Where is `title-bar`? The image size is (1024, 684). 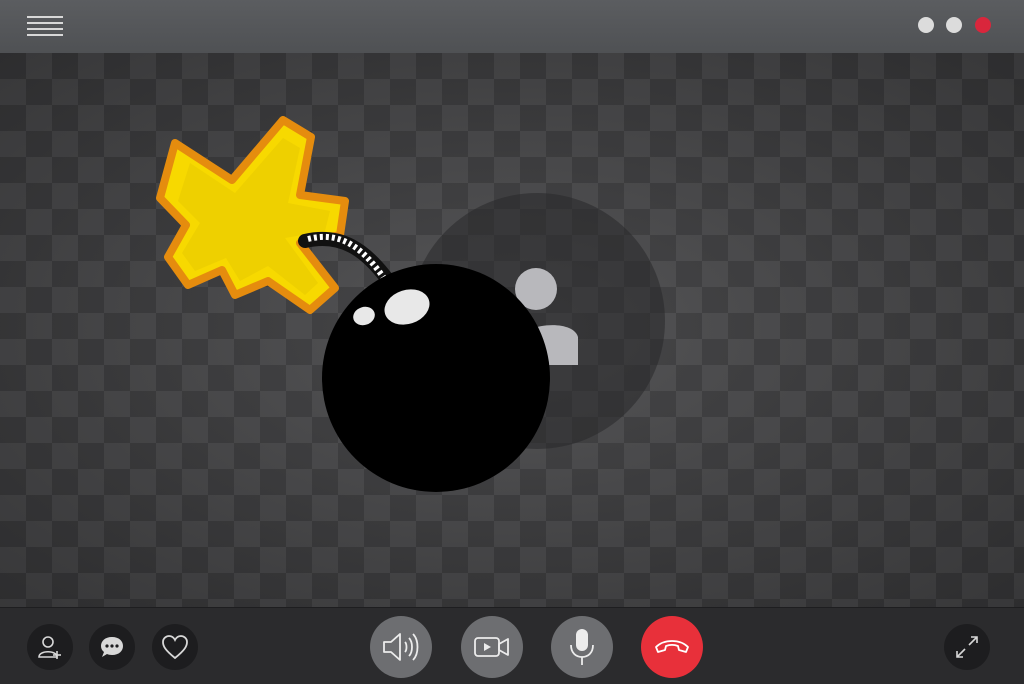 title-bar is located at coordinates (512, 27).